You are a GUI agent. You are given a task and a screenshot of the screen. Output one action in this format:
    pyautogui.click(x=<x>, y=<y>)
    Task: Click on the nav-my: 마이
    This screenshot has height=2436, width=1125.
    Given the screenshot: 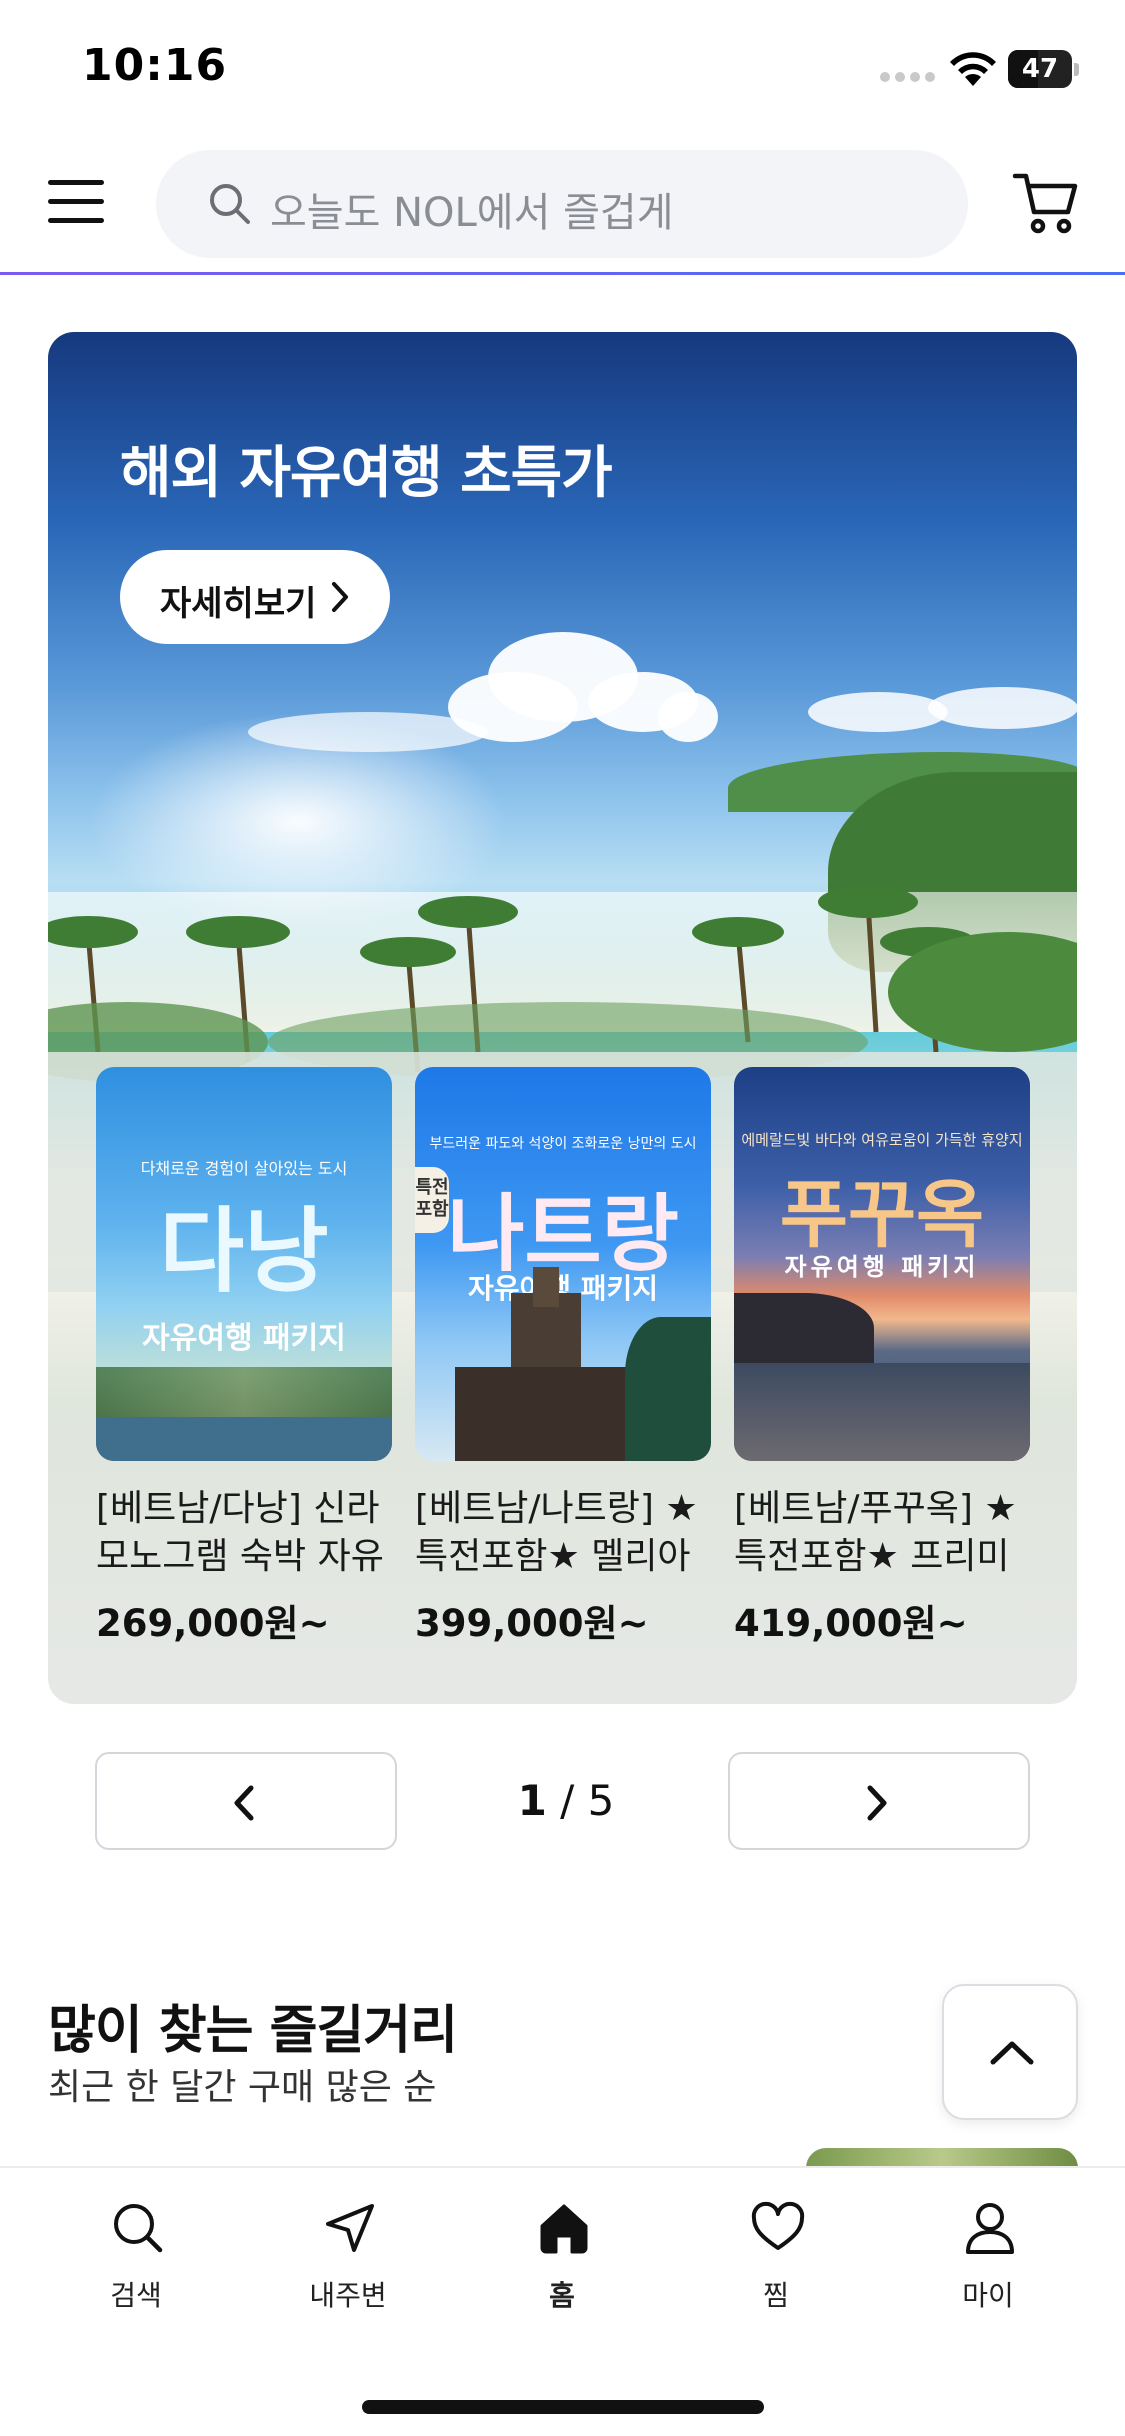 What is the action you would take?
    pyautogui.click(x=988, y=2260)
    